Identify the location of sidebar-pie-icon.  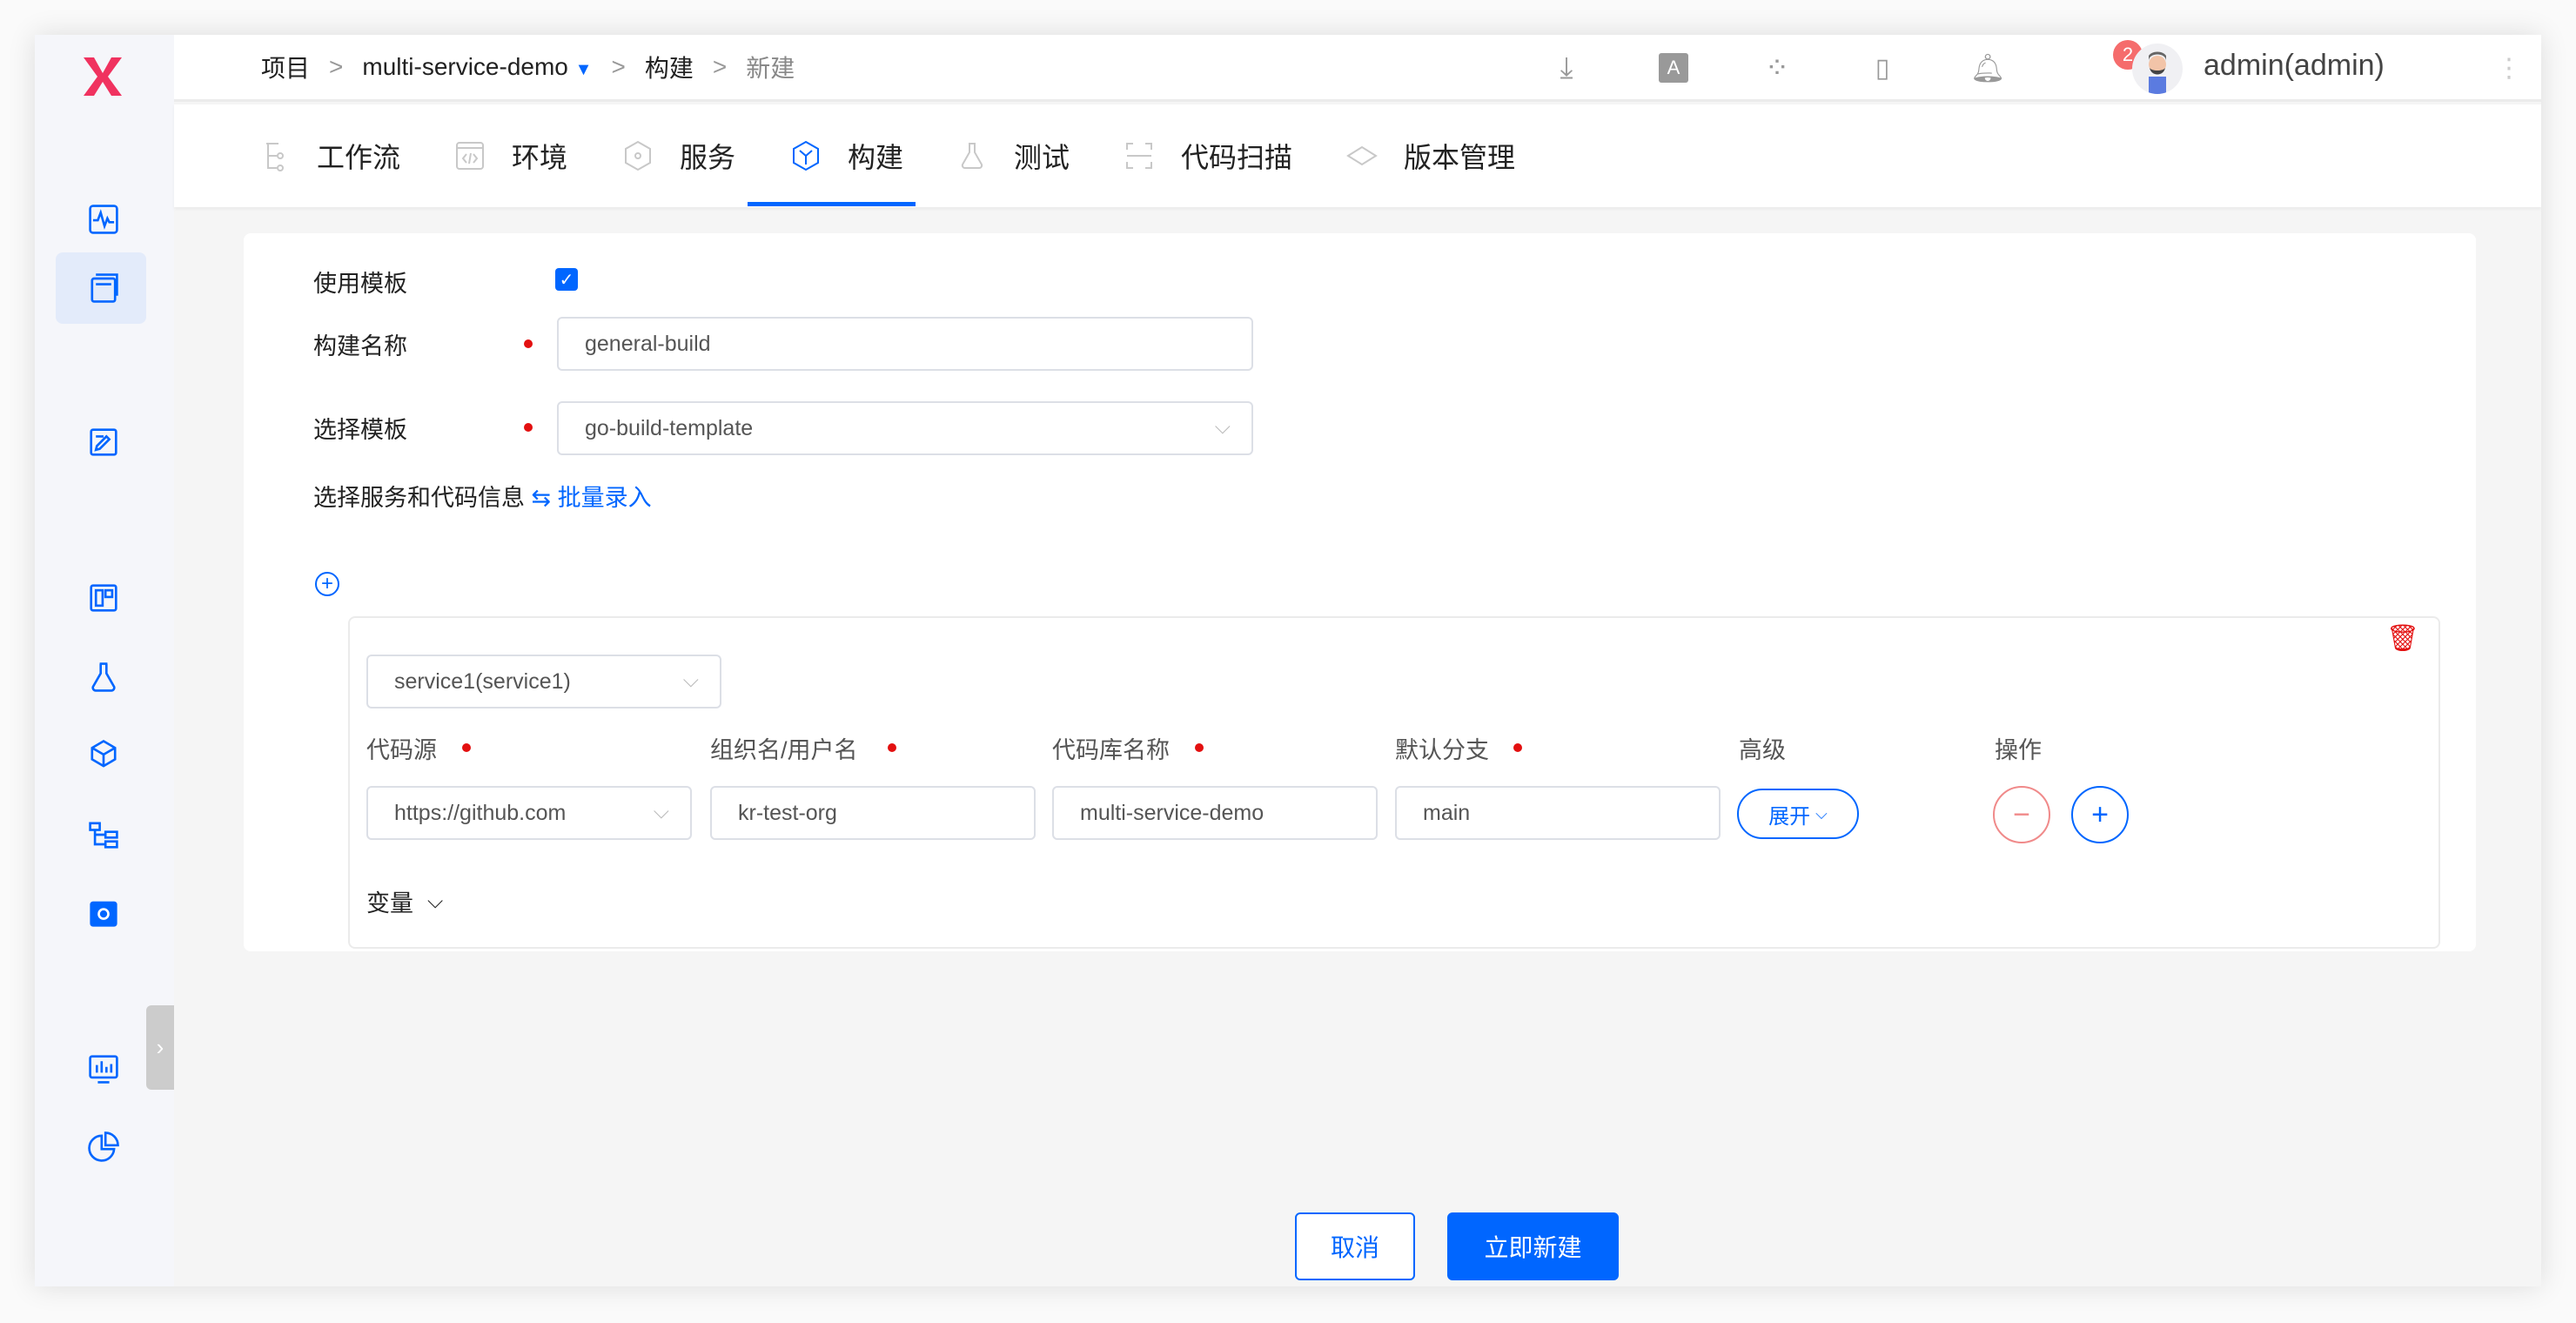
(103, 1147).